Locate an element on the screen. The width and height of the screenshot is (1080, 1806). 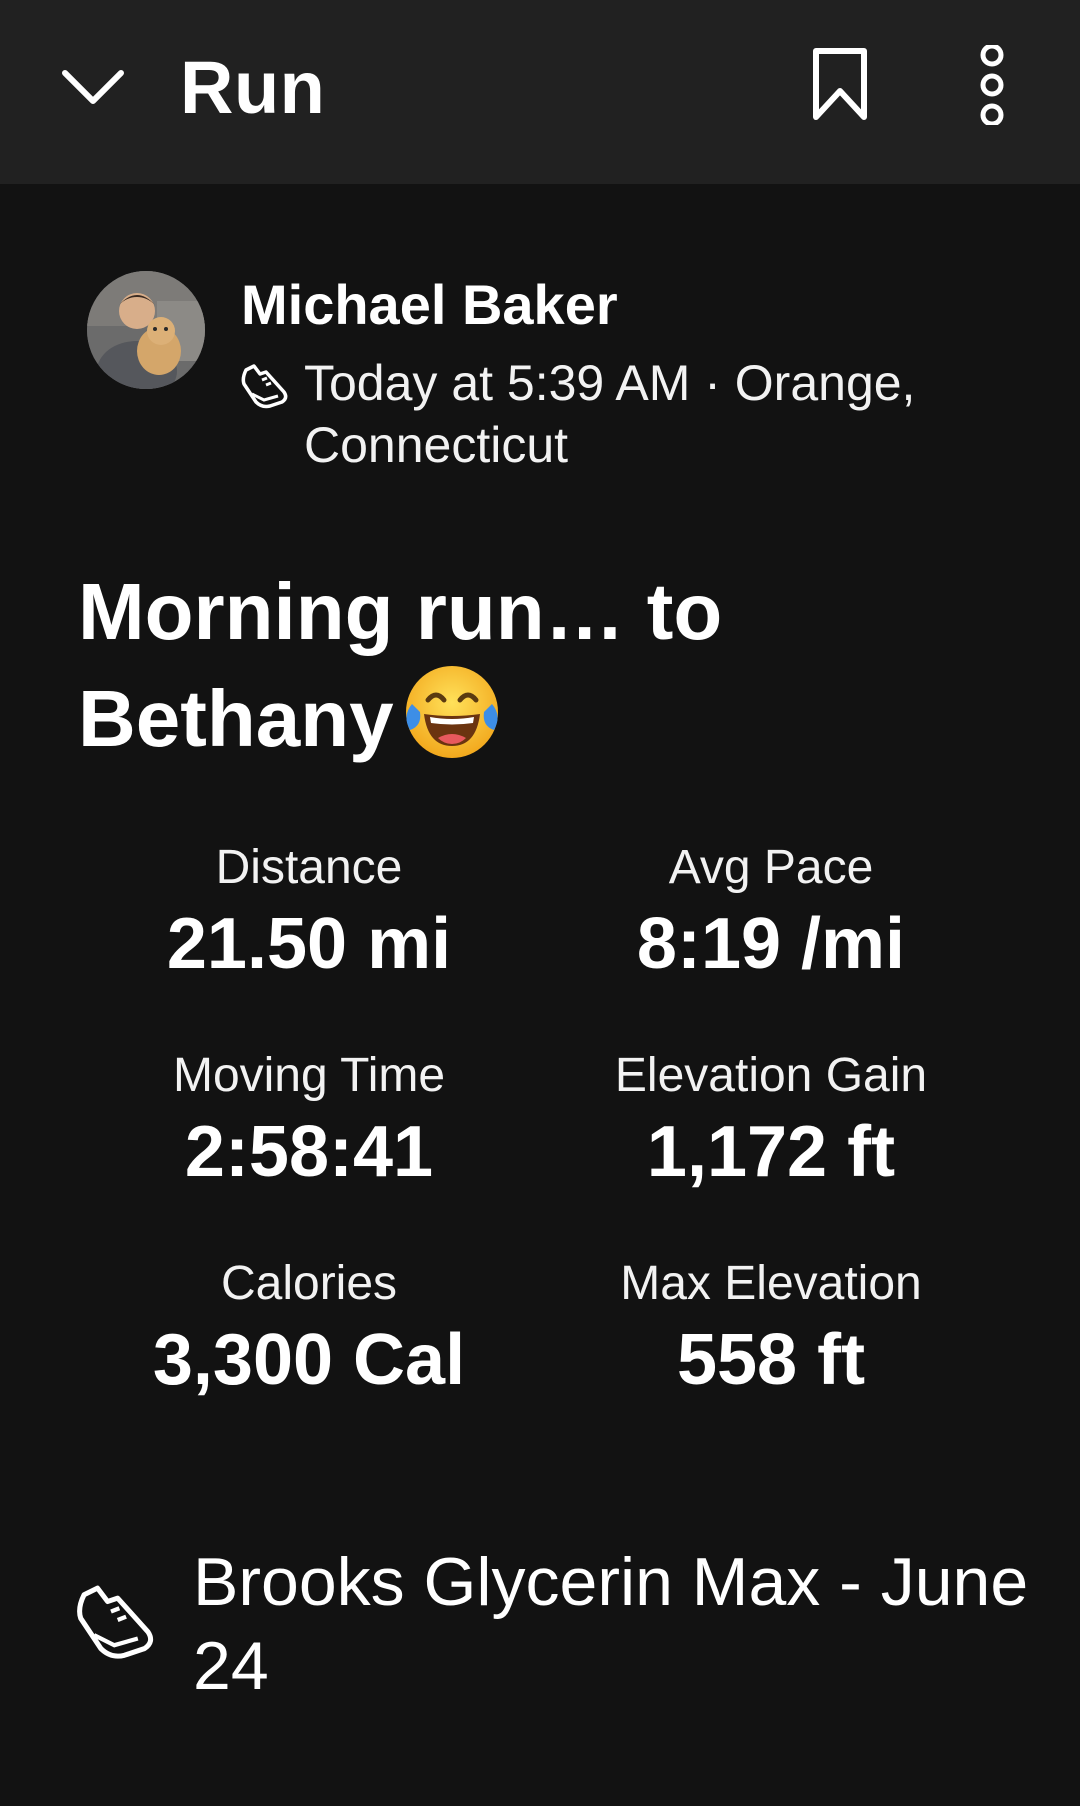
stat-label: Moving Time is located at coordinates (309, 1075).